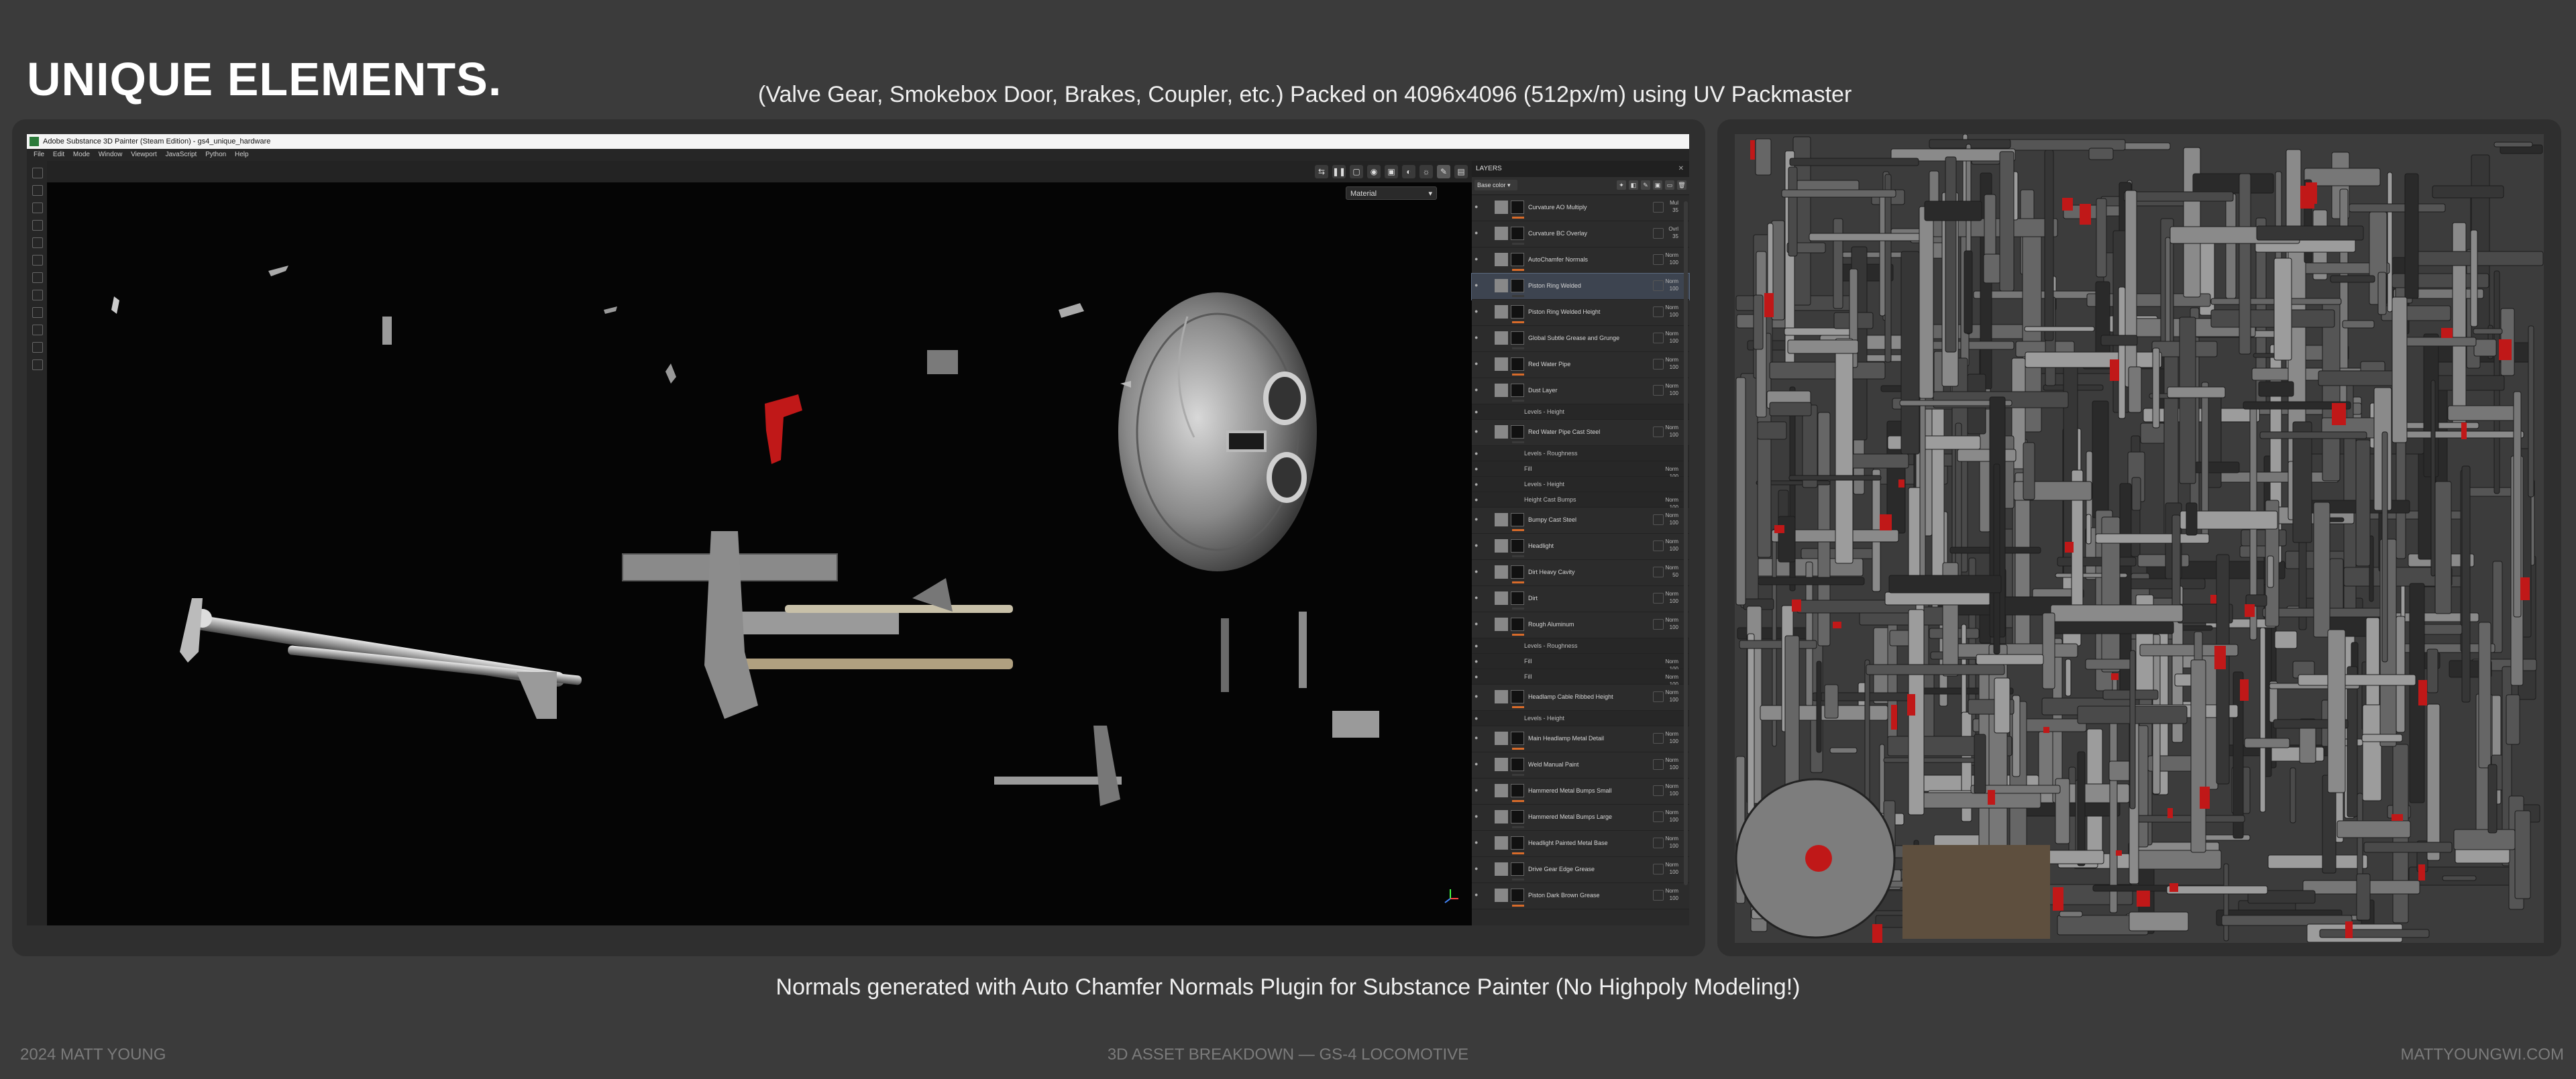  Describe the element at coordinates (181, 154) in the screenshot. I see `menu-javascript: JavaScript` at that location.